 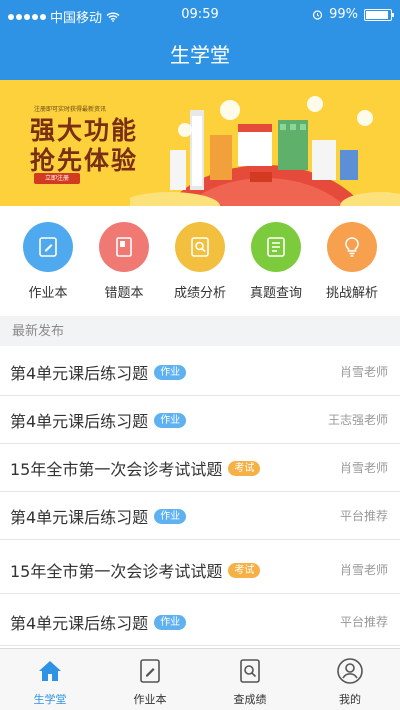 I want to click on system-status: 99%, so click(x=353, y=14).